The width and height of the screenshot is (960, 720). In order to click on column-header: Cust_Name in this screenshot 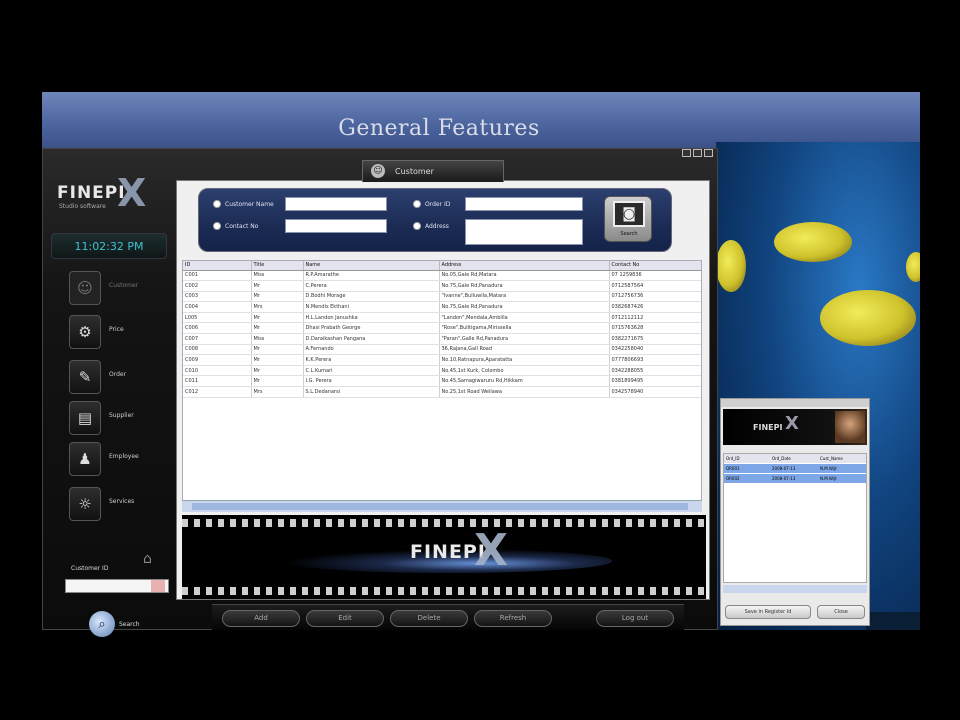, I will do `click(843, 458)`.